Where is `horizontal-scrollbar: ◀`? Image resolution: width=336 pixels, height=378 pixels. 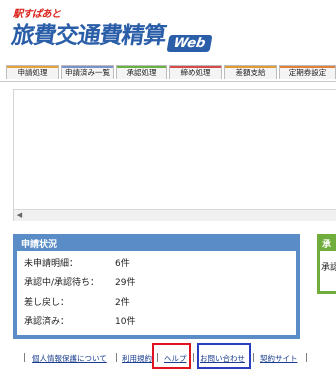 horizontal-scrollbar: ◀ is located at coordinates (175, 215).